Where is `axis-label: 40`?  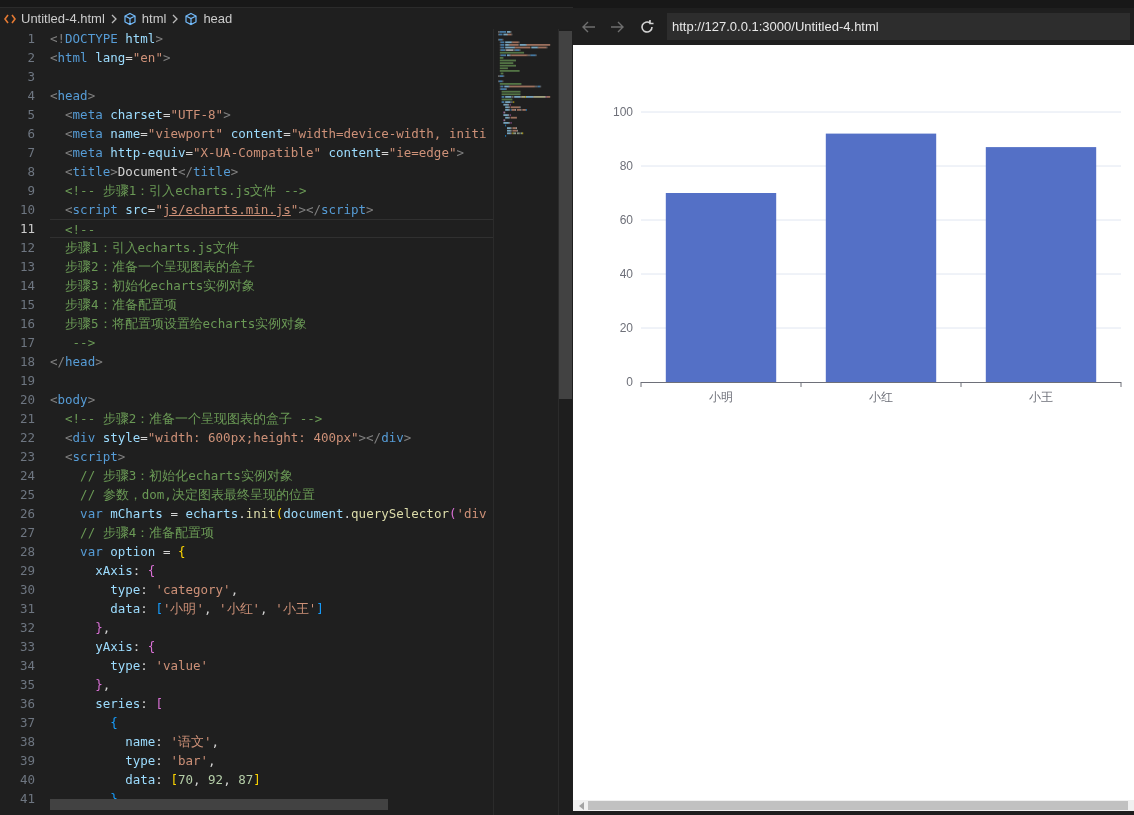
axis-label: 40 is located at coordinates (626, 274).